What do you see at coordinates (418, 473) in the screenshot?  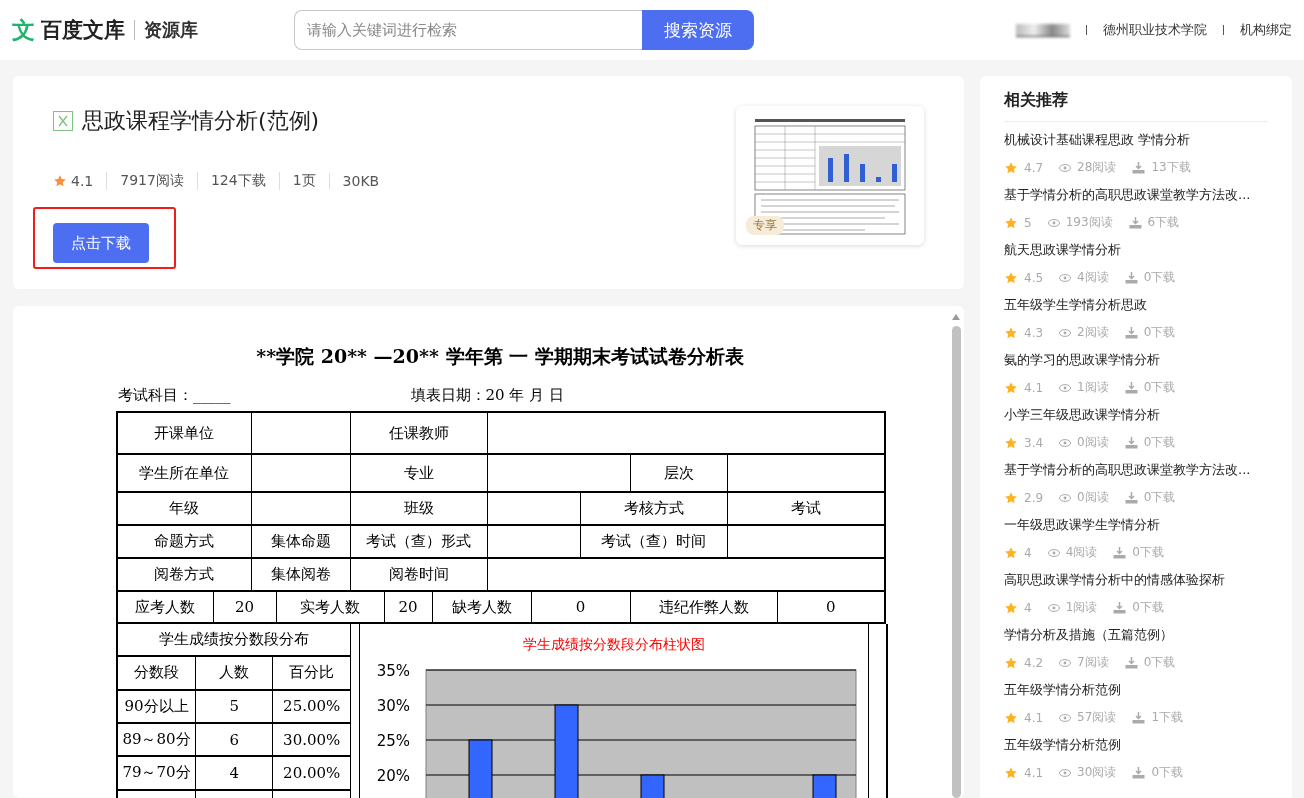 I see `table-cell: 专业` at bounding box center [418, 473].